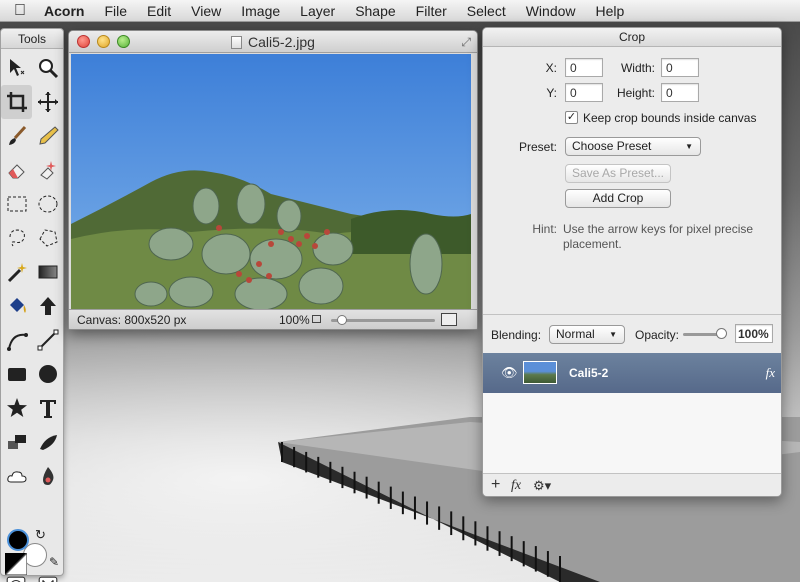  I want to click on polygon-lasso-tool-icon, so click(48, 238).